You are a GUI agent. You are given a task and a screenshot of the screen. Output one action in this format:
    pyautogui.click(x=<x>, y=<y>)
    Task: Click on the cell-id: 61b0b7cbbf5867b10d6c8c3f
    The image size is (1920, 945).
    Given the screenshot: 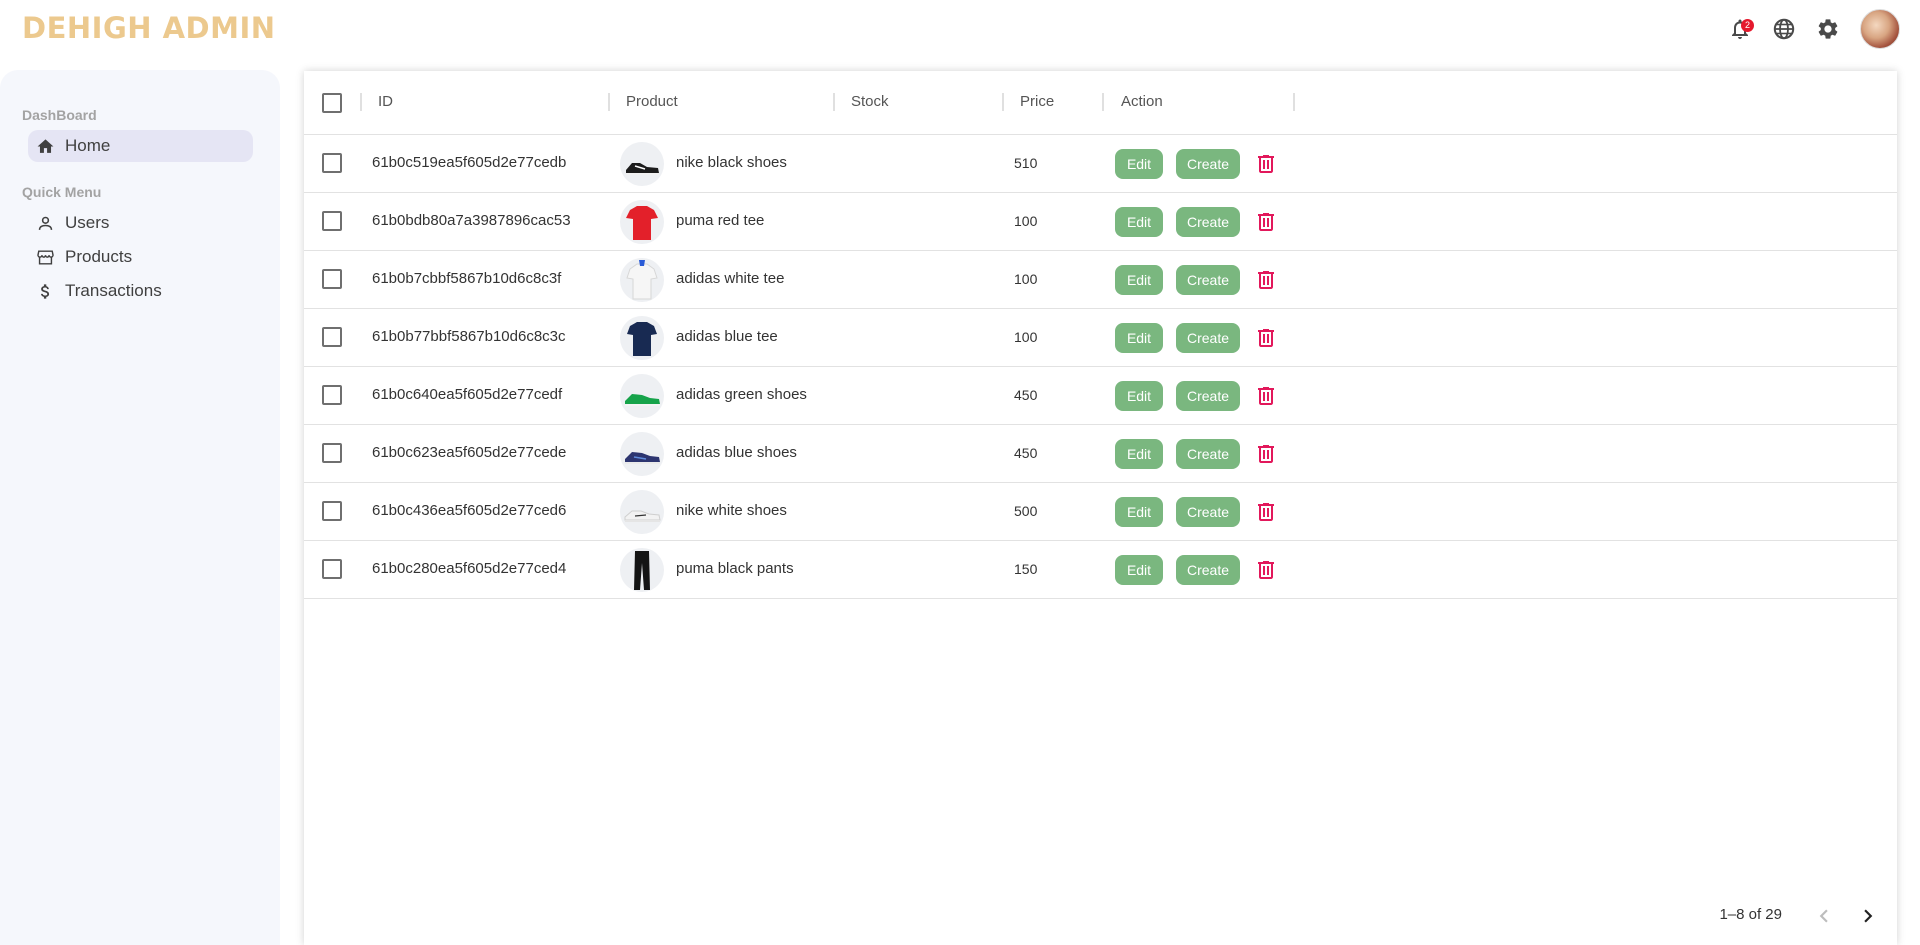 What is the action you would take?
    pyautogui.click(x=467, y=278)
    